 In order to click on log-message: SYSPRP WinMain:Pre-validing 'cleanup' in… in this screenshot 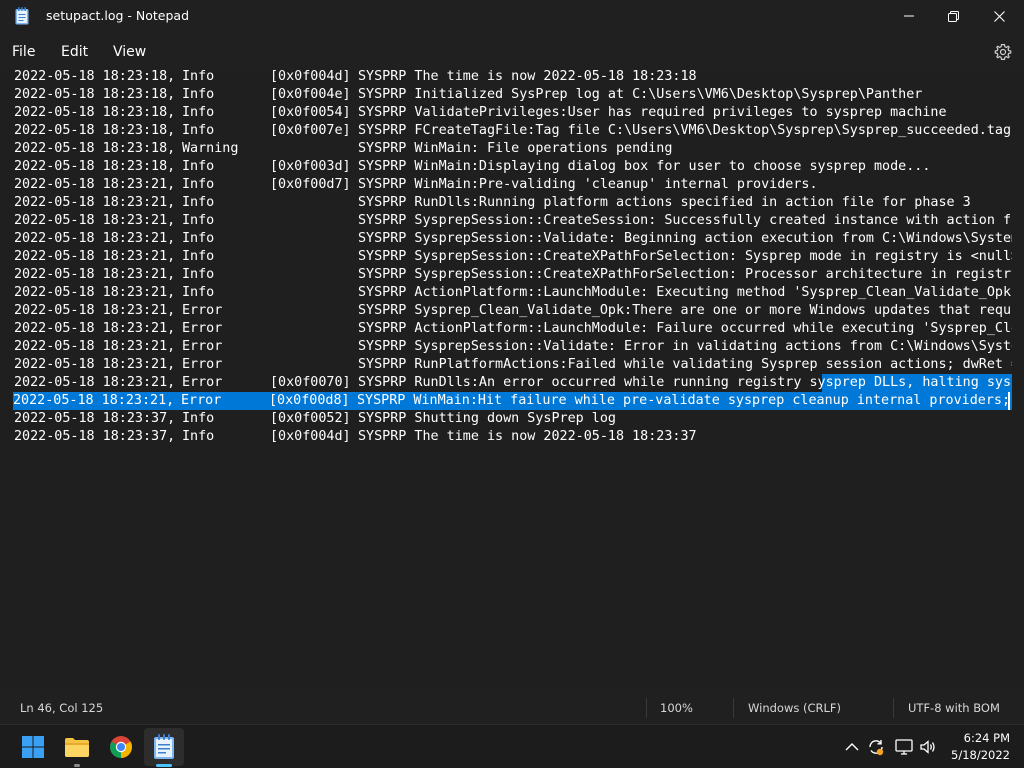, I will do `click(588, 184)`.